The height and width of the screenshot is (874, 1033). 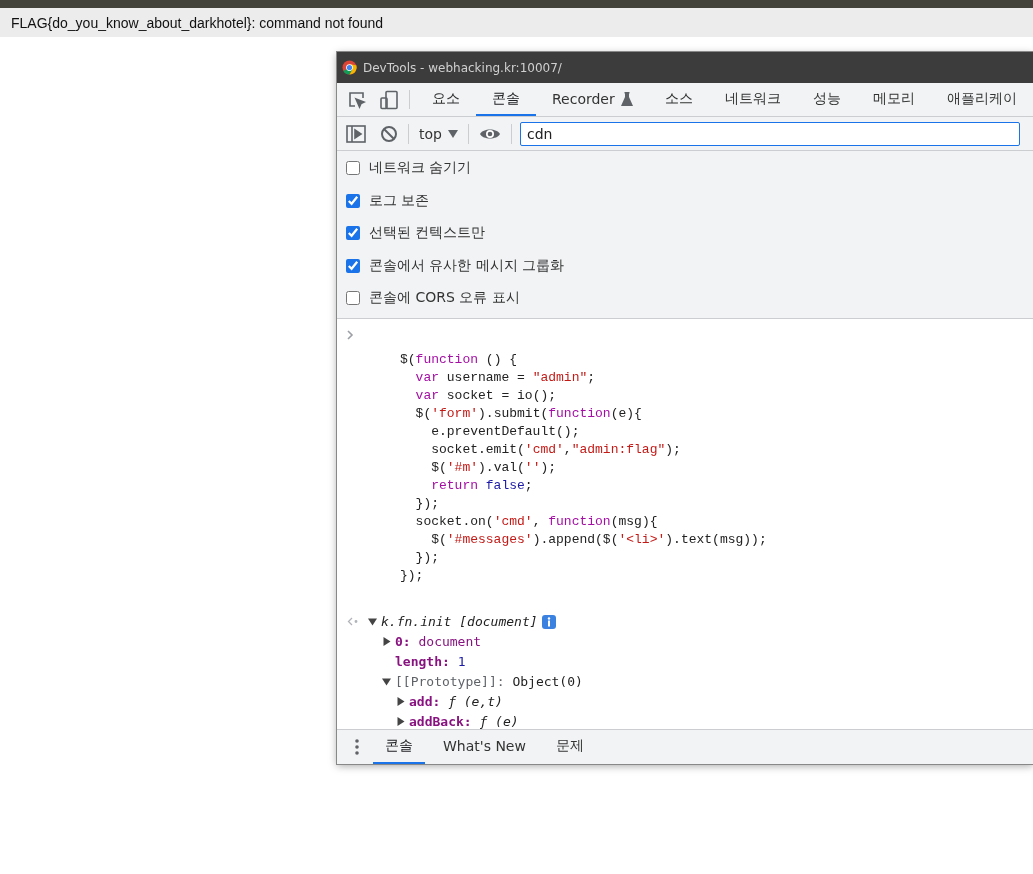 What do you see at coordinates (459, 359) in the screenshot?
I see `code-line: $(function () {` at bounding box center [459, 359].